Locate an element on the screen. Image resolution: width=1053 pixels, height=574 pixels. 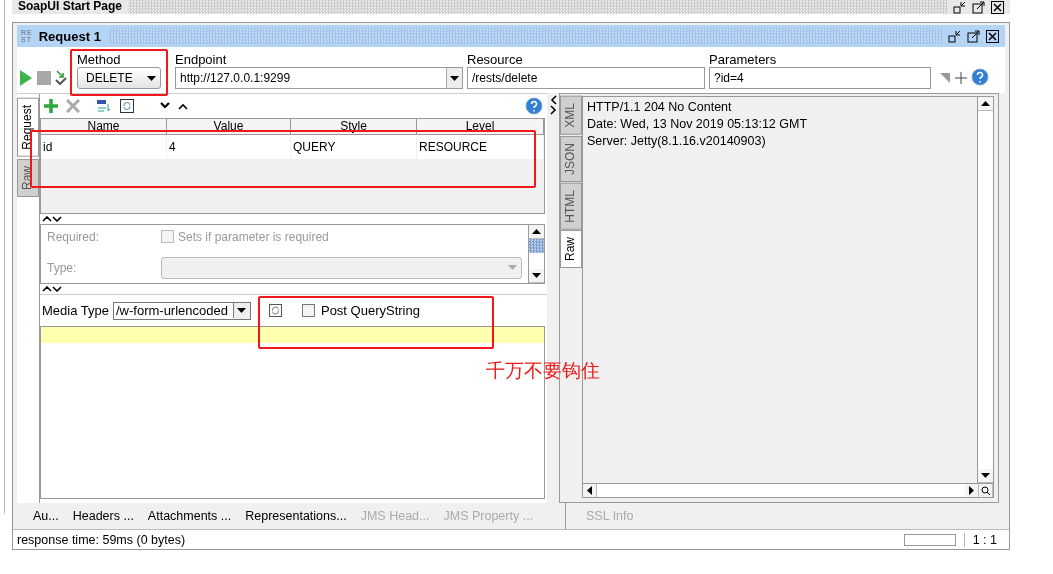
table-cell: 4 is located at coordinates (229, 147).